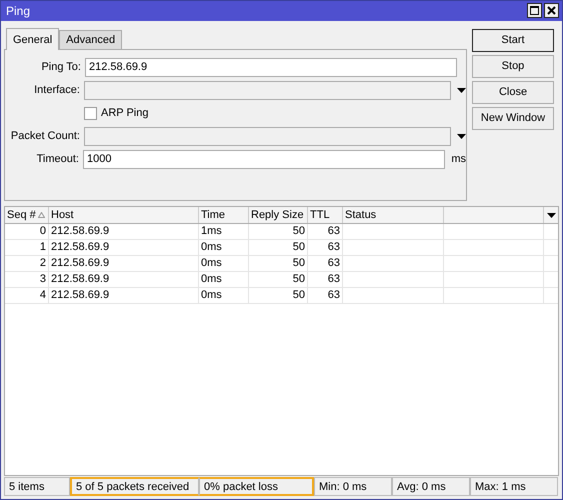 The image size is (563, 500). What do you see at coordinates (21, 215) in the screenshot?
I see `column-label: Seq #` at bounding box center [21, 215].